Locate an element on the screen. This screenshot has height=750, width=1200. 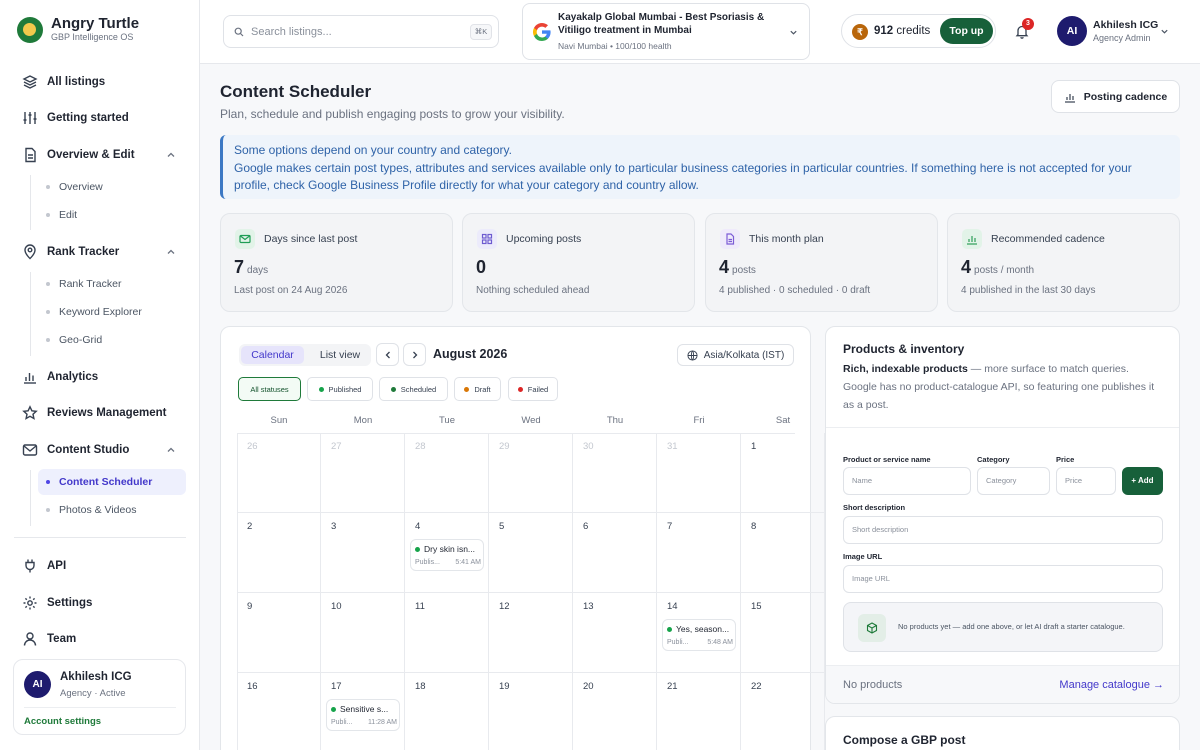
google-icon is located at coordinates (542, 32).